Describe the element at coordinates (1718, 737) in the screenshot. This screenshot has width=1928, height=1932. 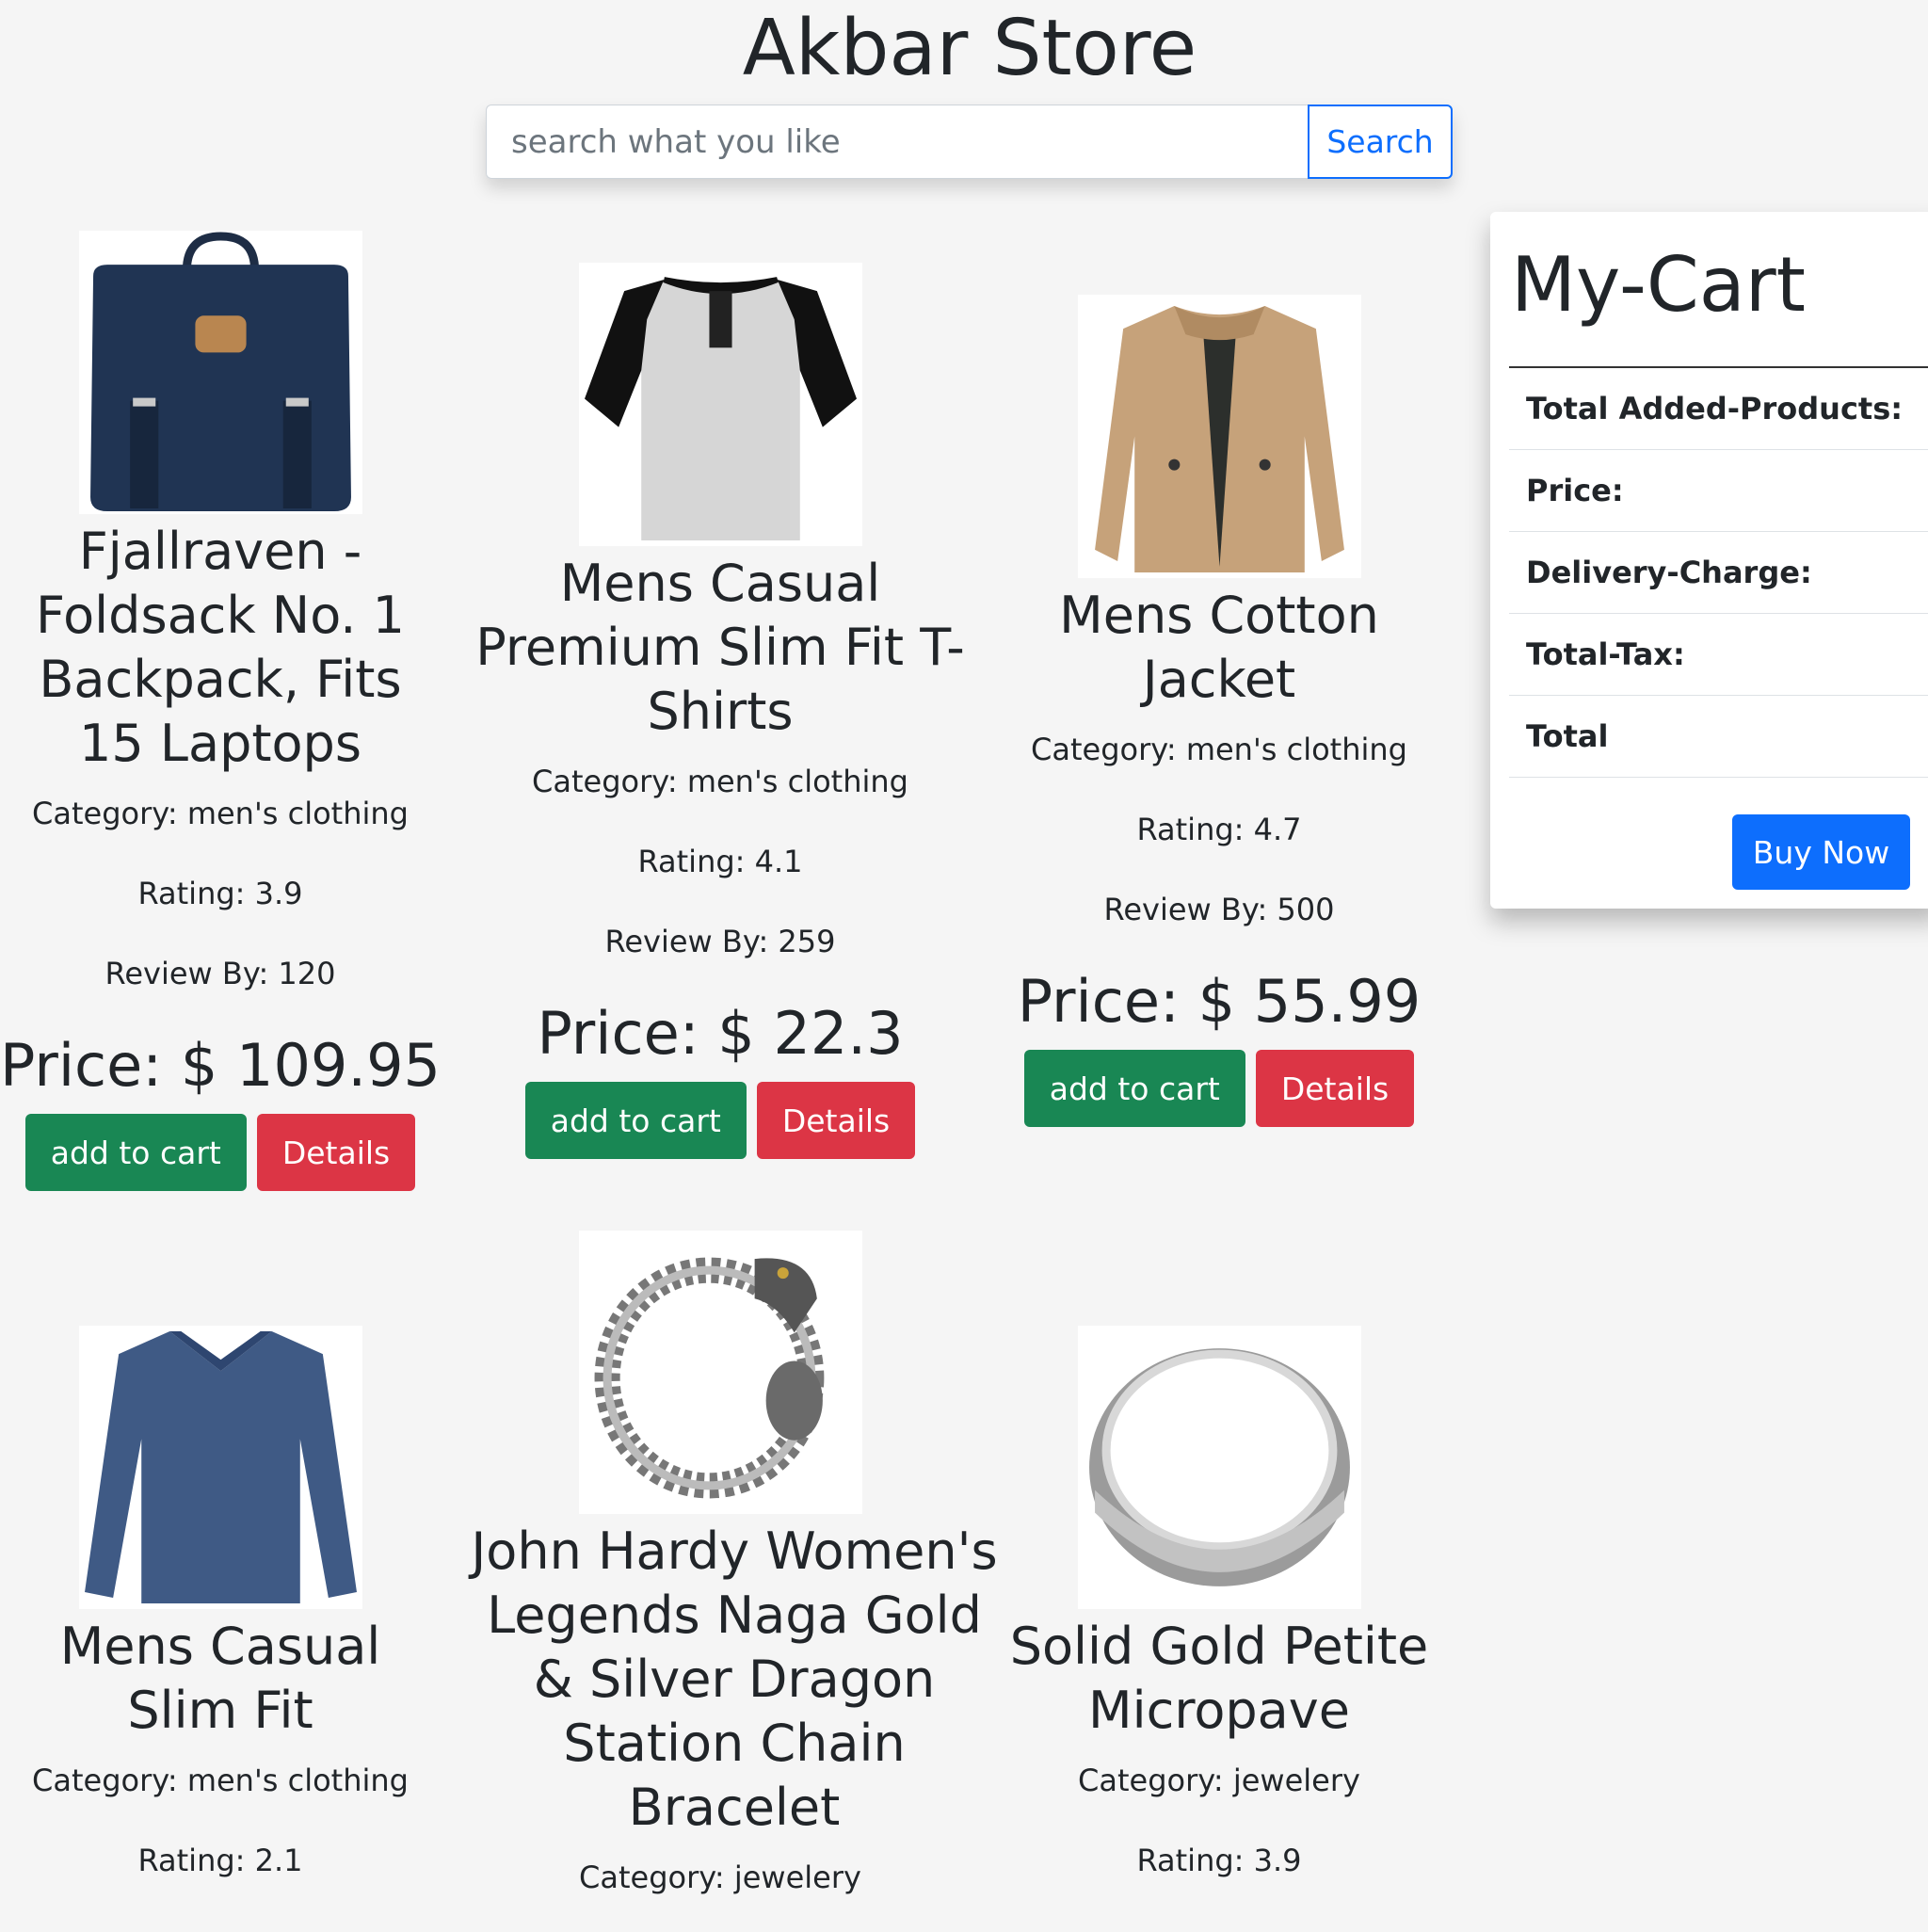
I see `cart-row-total: Total` at that location.